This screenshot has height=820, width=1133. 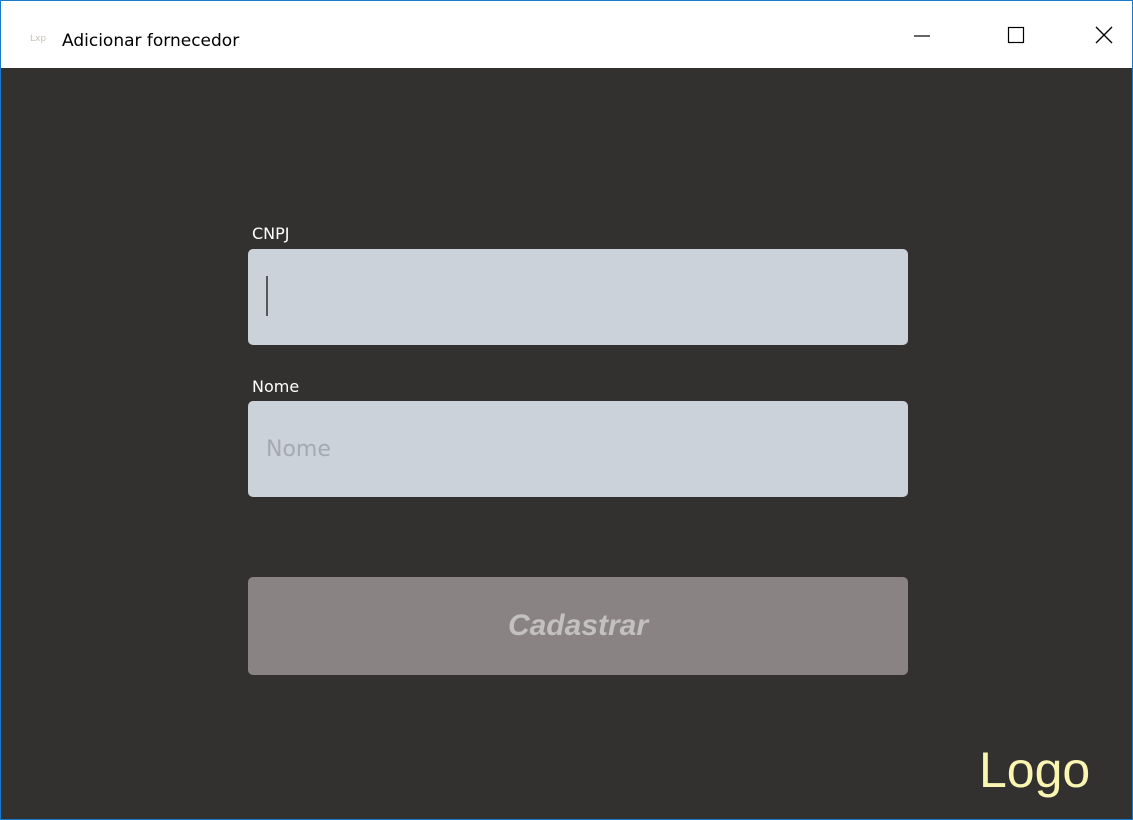 I want to click on close-button, so click(x=1104, y=35).